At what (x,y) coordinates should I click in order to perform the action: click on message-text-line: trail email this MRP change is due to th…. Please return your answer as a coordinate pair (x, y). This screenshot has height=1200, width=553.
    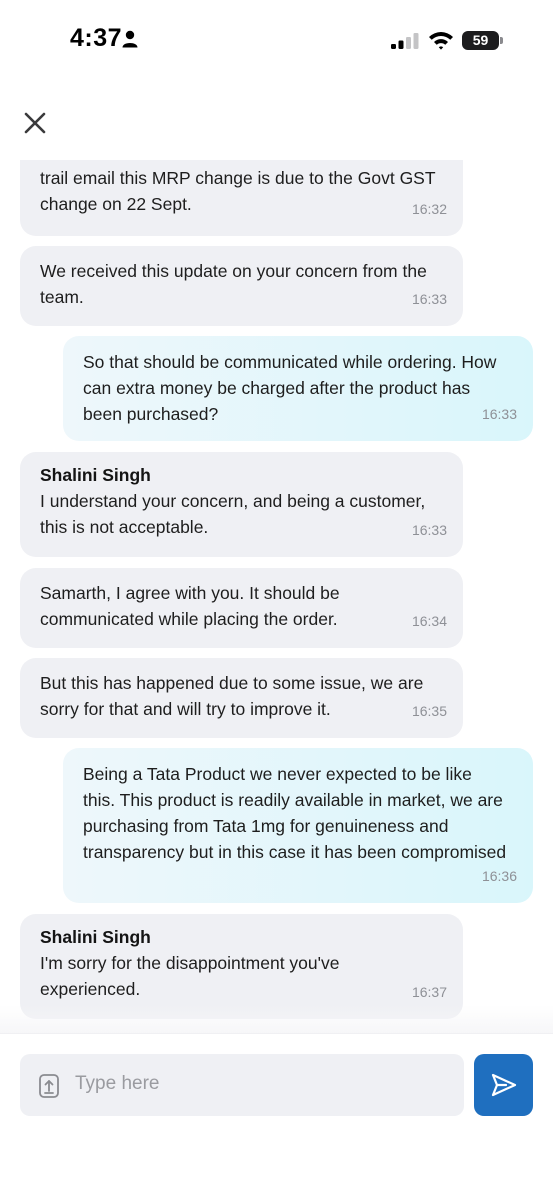
    Looking at the image, I should click on (238, 178).